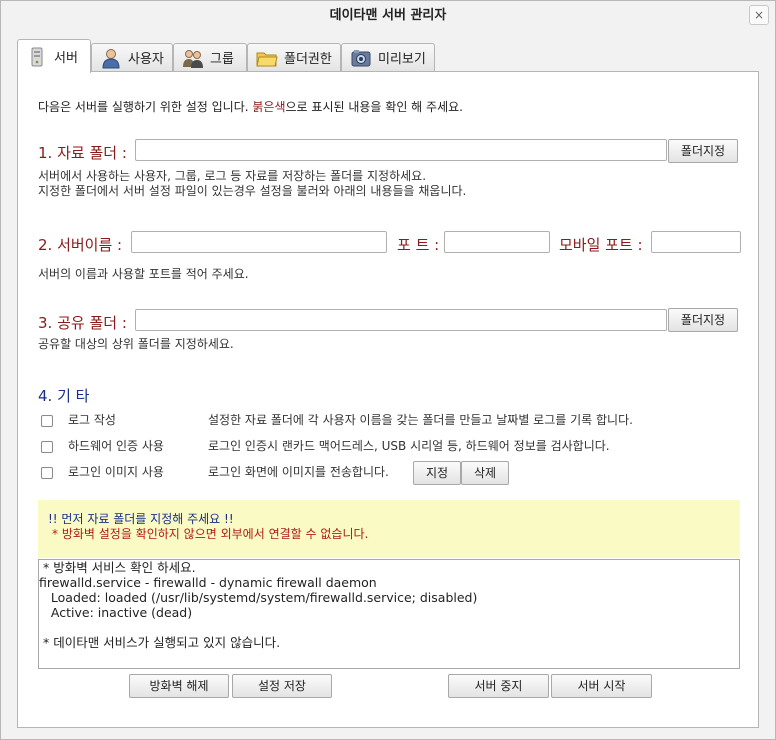 This screenshot has height=740, width=776. Describe the element at coordinates (37, 56) in the screenshot. I see `server-icon` at that location.